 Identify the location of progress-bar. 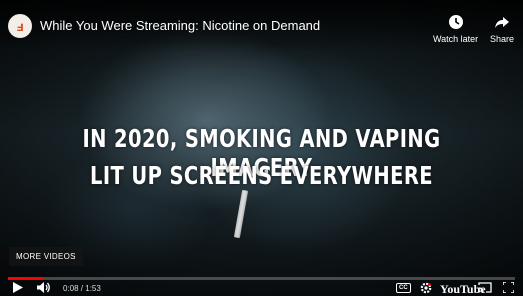
(261, 278).